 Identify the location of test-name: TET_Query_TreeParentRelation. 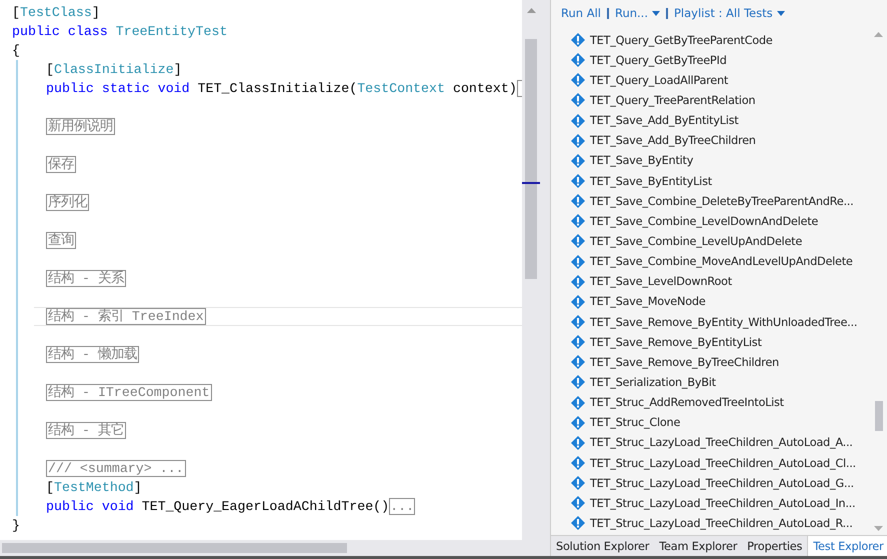
(673, 100).